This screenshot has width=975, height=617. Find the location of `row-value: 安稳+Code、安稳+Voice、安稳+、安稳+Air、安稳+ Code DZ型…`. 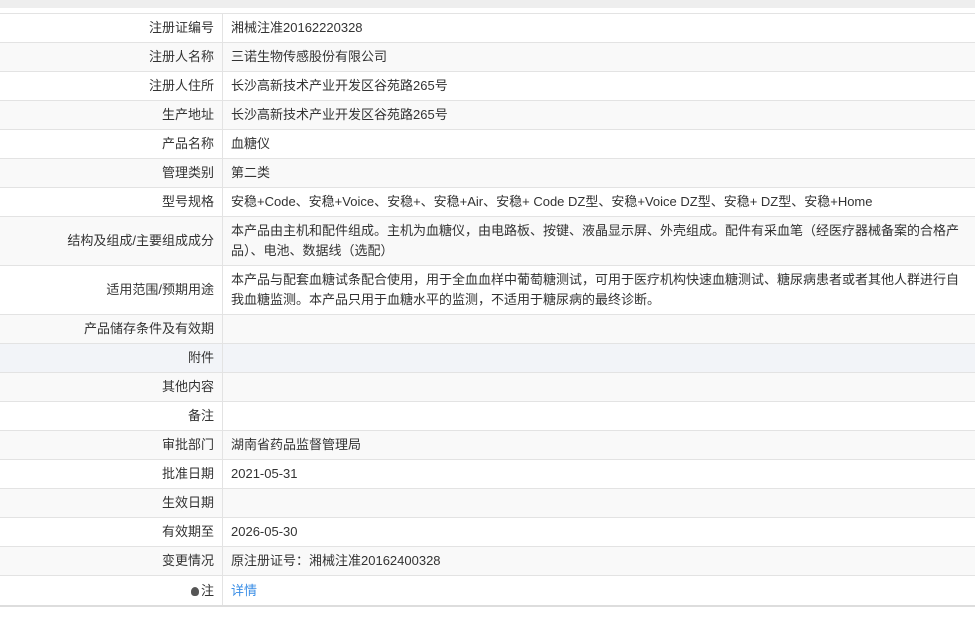

row-value: 安稳+Code、安稳+Voice、安稳+、安稳+Air、安稳+ Code DZ型… is located at coordinates (598, 202).